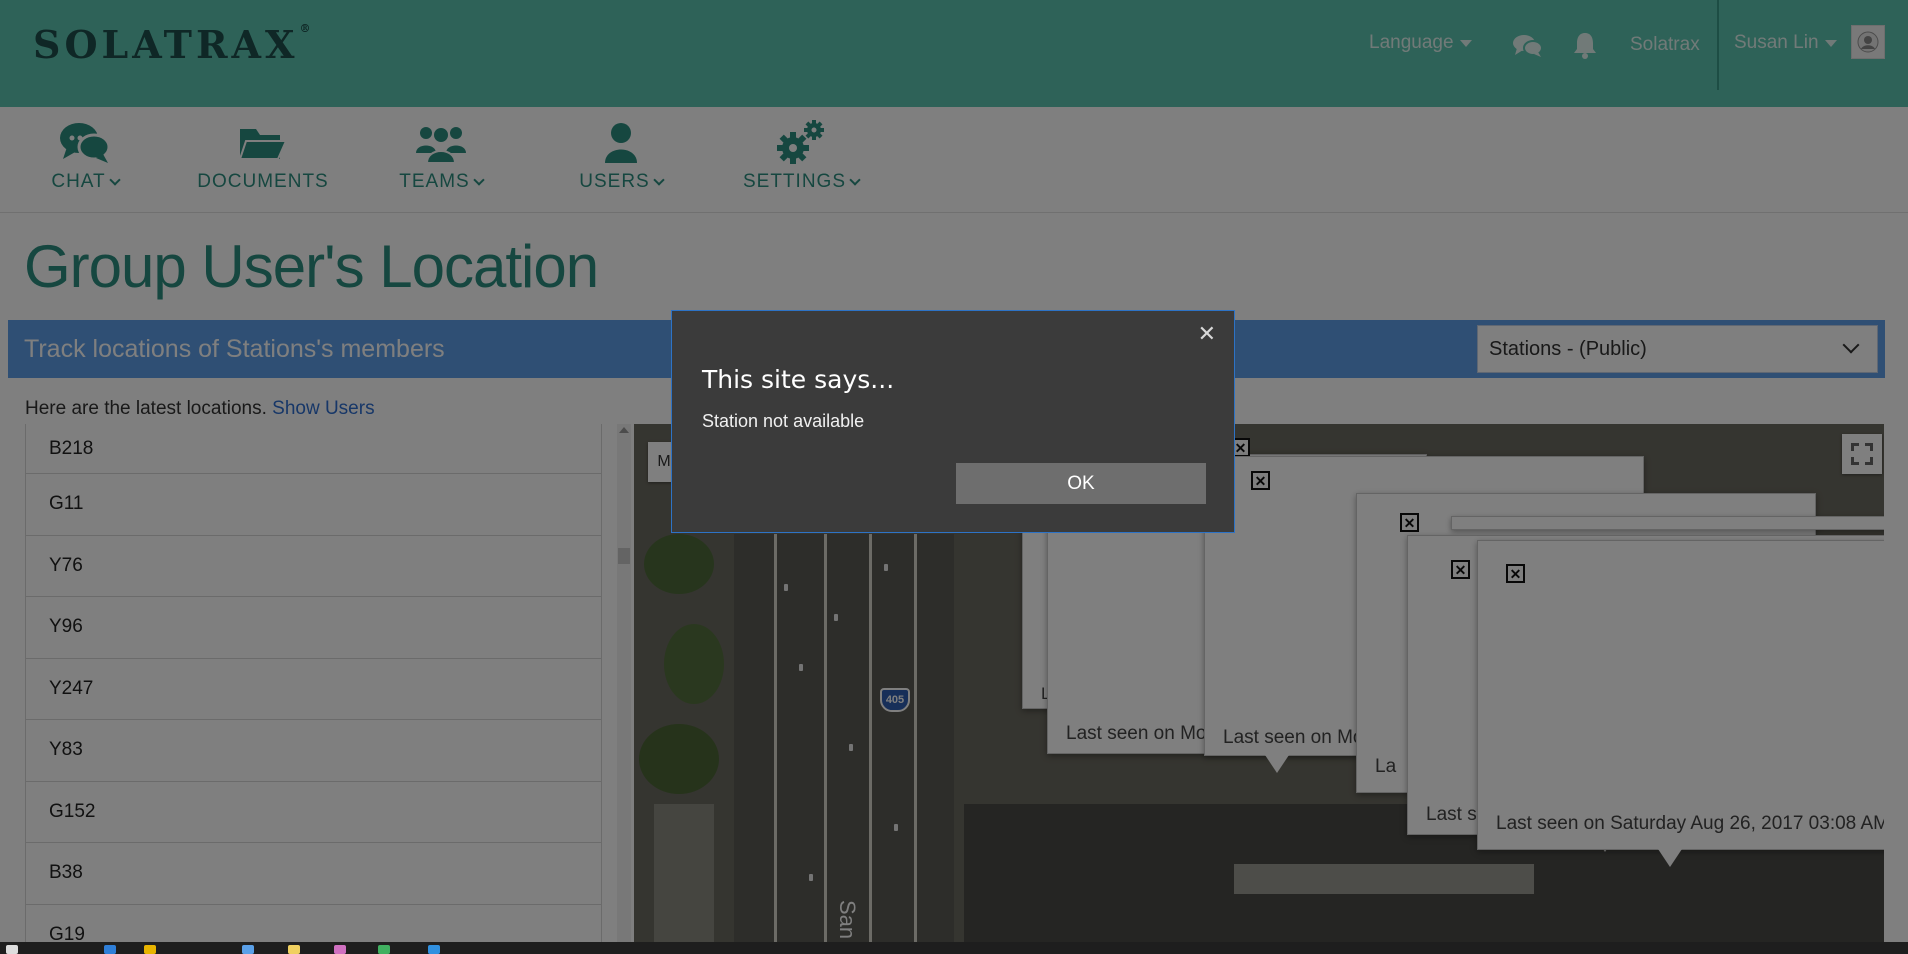  Describe the element at coordinates (954, 948) in the screenshot. I see `os-taskbar` at that location.